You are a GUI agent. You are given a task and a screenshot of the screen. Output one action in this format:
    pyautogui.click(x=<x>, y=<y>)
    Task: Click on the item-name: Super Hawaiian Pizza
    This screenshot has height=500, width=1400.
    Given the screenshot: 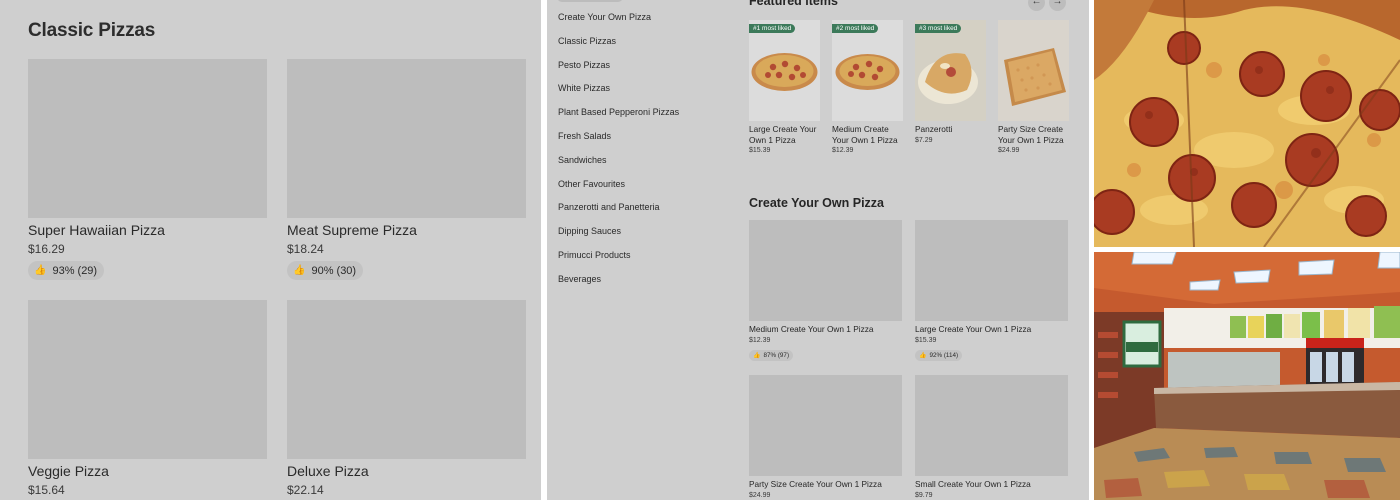 What is the action you would take?
    pyautogui.click(x=96, y=230)
    